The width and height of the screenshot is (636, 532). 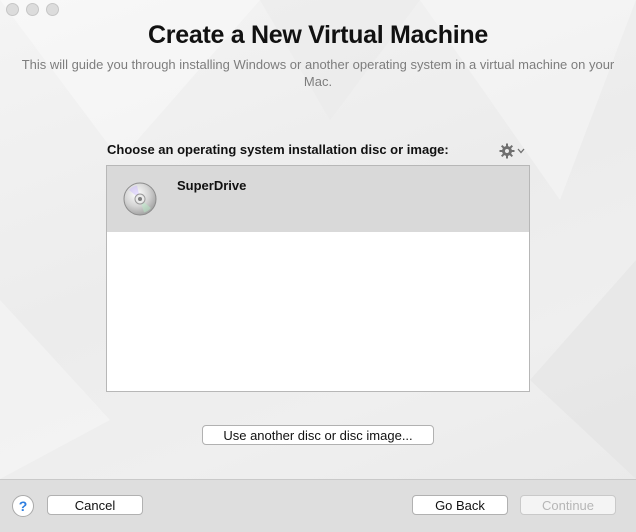 I want to click on page-title: Create a New Virtual Machine, so click(x=318, y=35).